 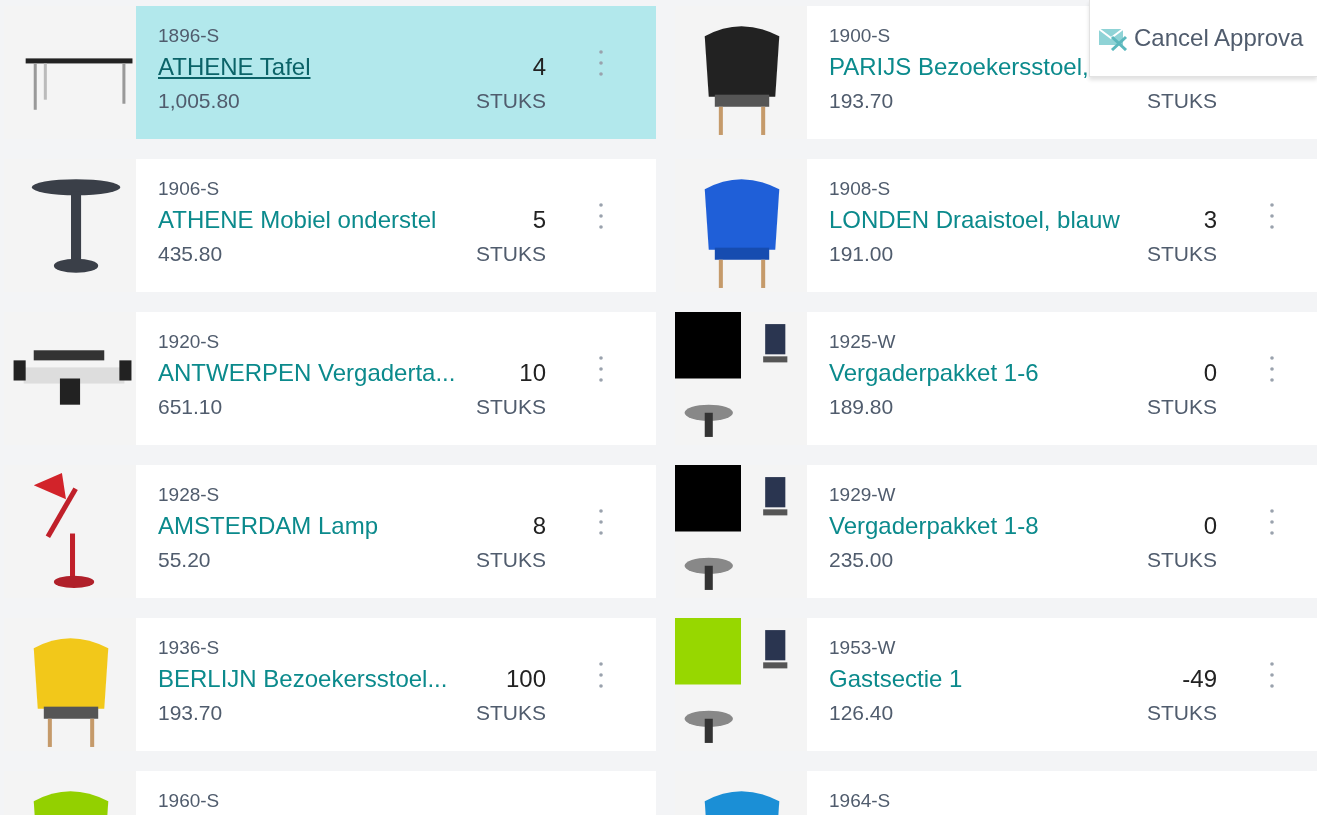 I want to click on more-options-icon, so click(x=601, y=72).